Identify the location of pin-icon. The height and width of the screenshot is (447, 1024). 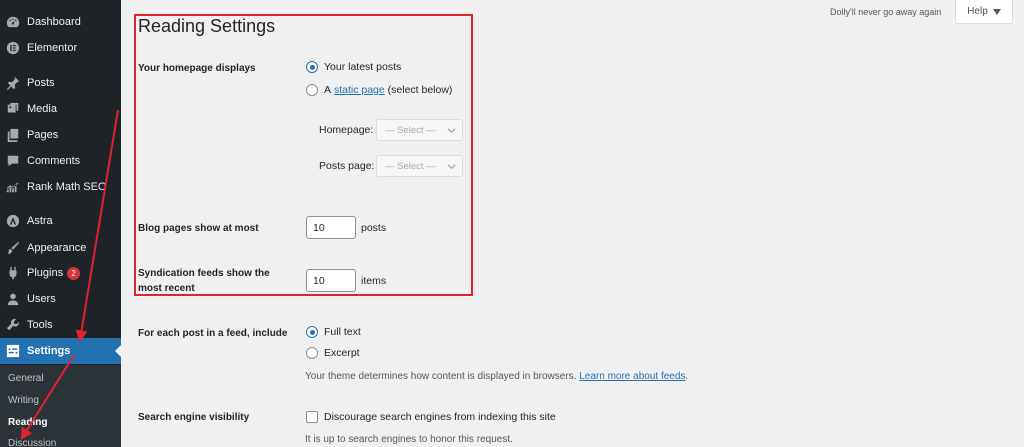
(13, 83).